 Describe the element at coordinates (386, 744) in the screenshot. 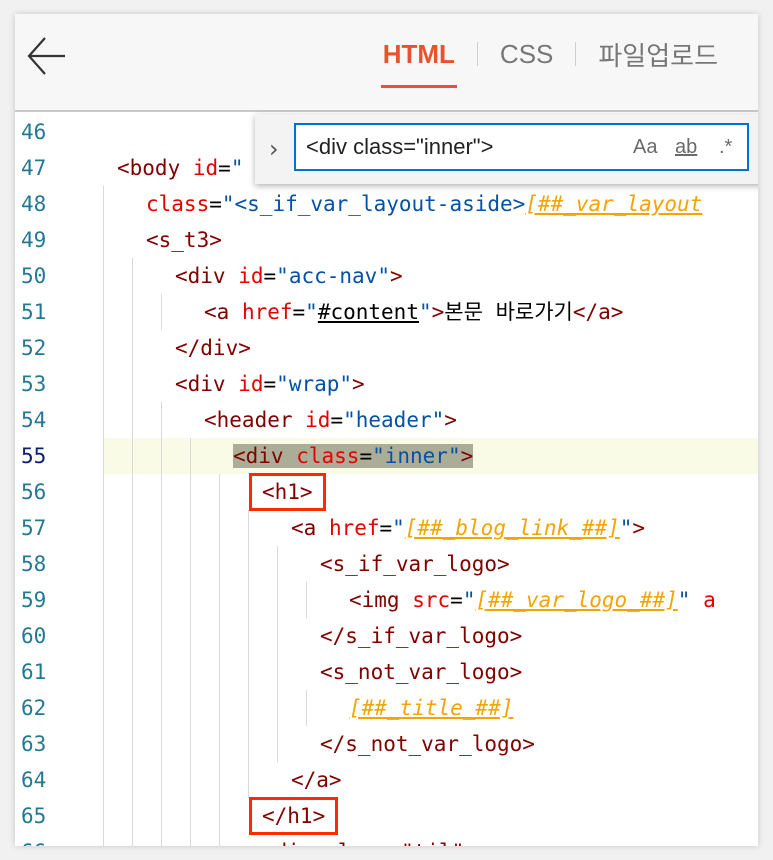

I see `code-line: 63 </s_not_var_logo>` at that location.